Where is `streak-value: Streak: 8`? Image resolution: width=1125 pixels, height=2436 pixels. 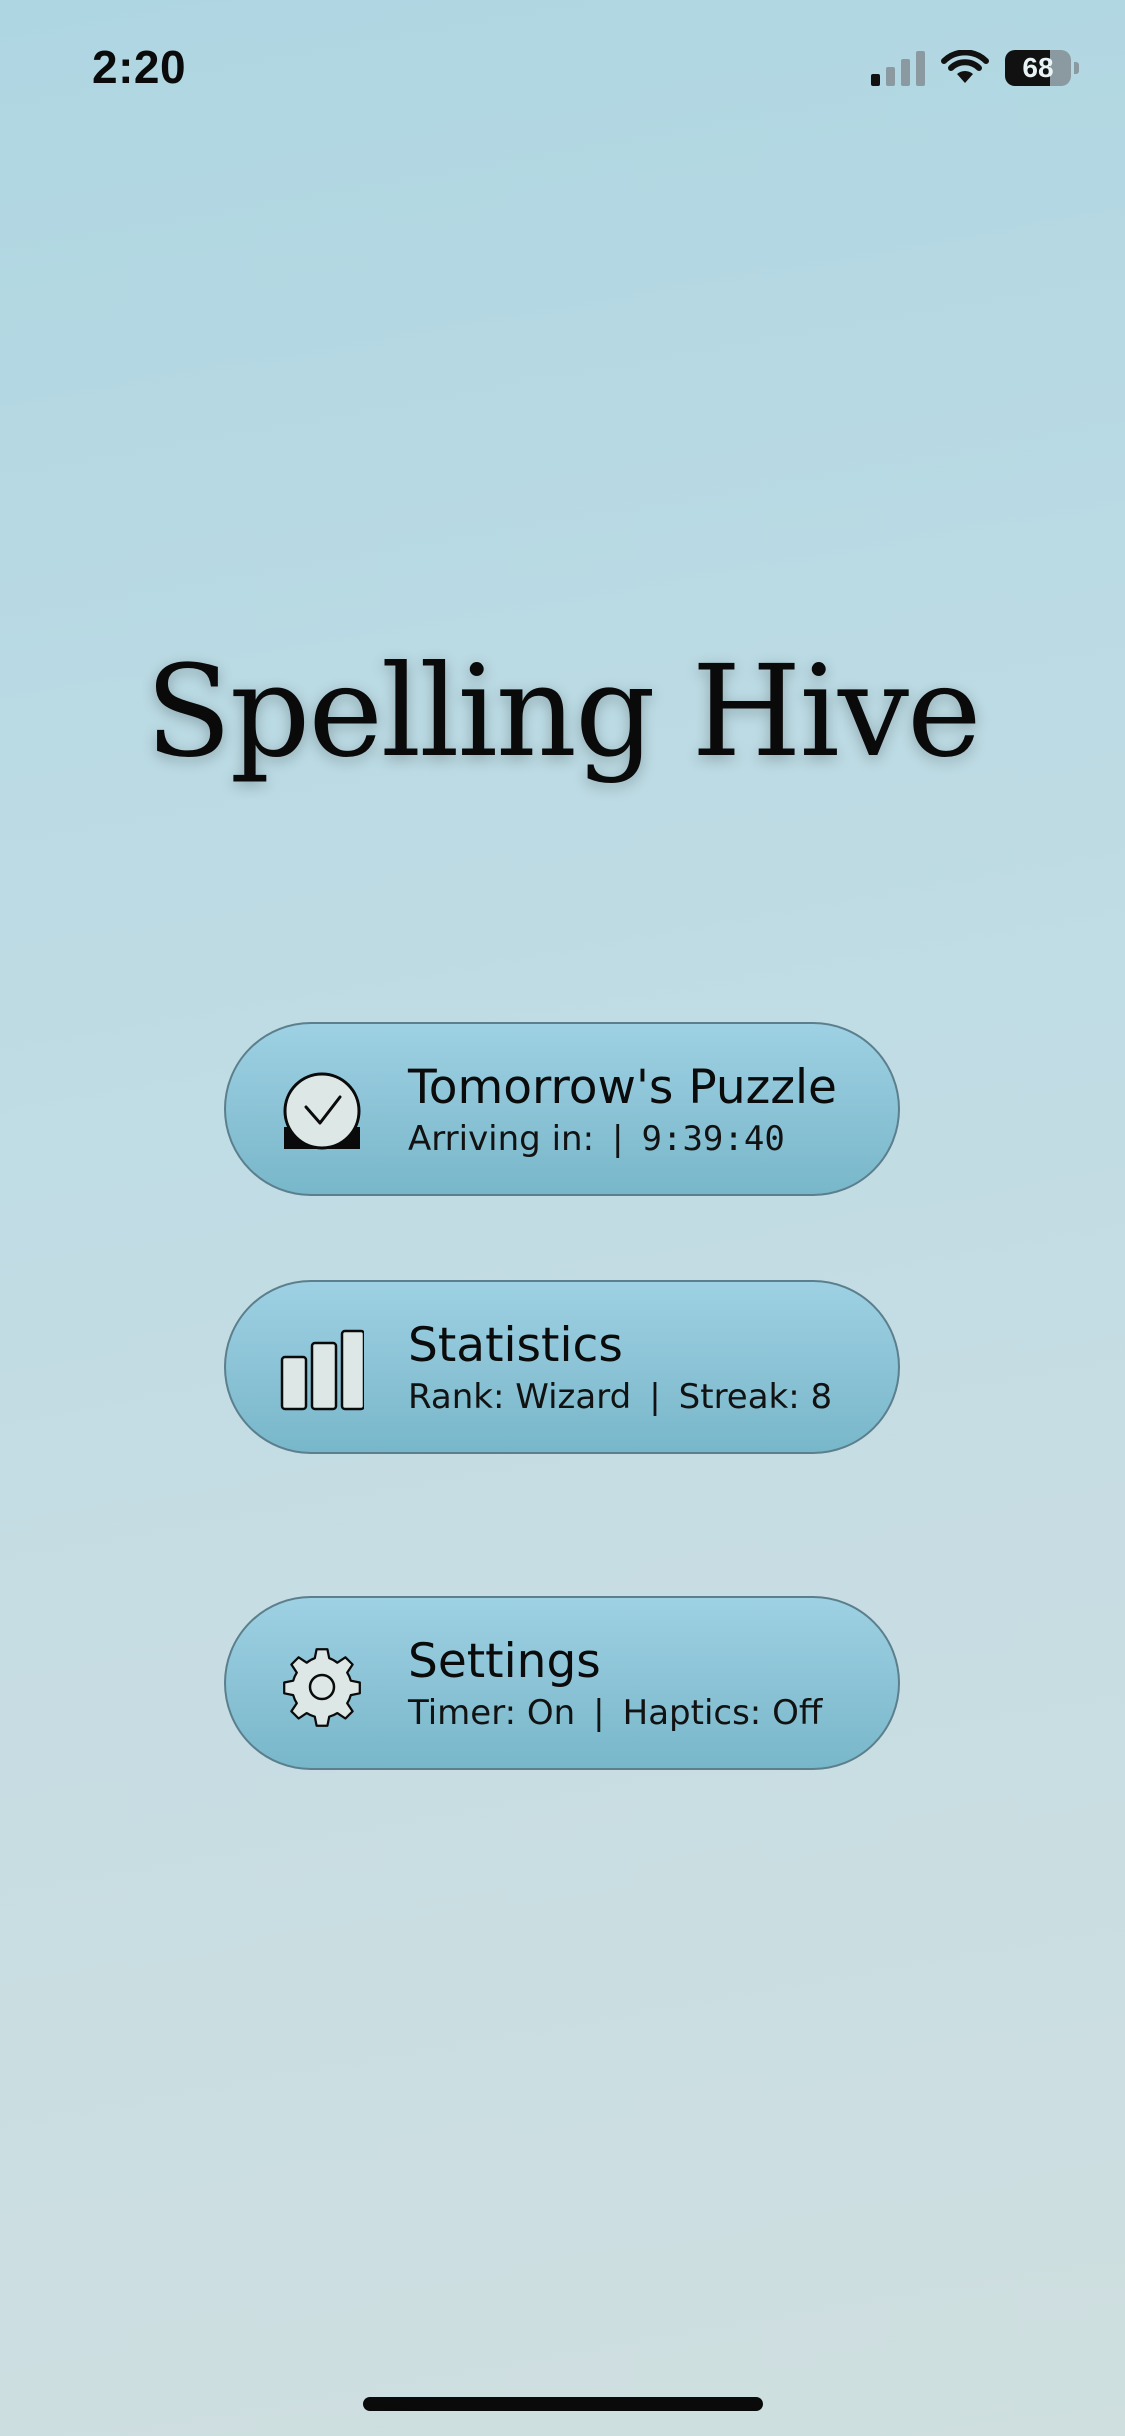
streak-value: Streak: 8 is located at coordinates (755, 1397).